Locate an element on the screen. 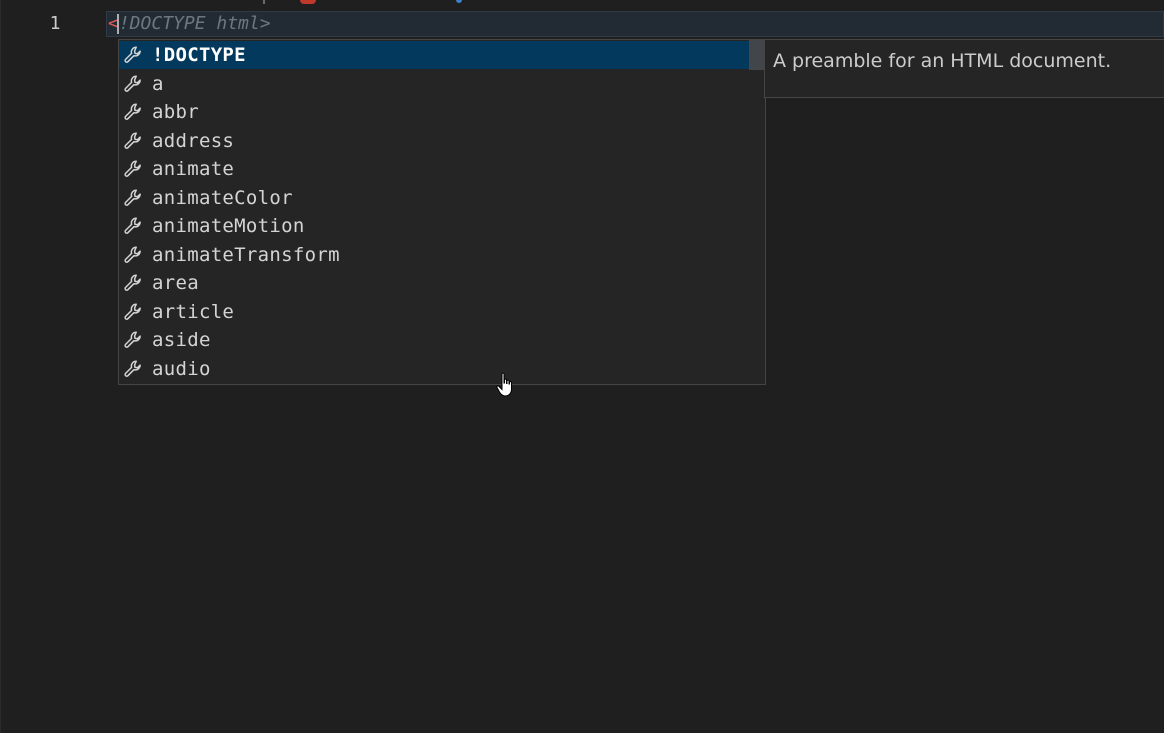 The height and width of the screenshot is (733, 1164). suggest-details-panel: A preamble for an HTML document. is located at coordinates (964, 68).